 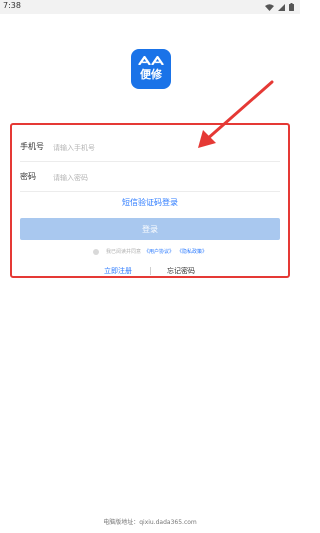 I want to click on annotation-arrow-icon, so click(x=236, y=114).